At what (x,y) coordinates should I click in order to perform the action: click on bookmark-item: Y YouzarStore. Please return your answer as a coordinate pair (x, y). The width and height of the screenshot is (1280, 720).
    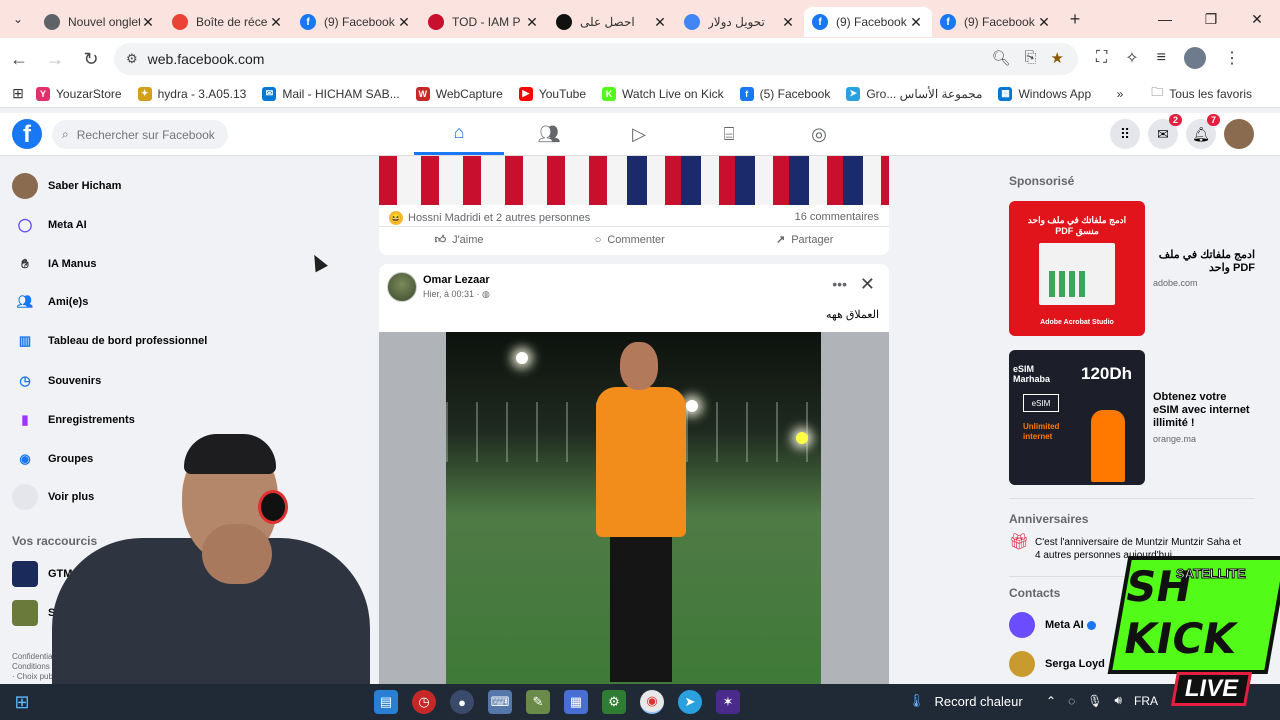
    Looking at the image, I should click on (79, 93).